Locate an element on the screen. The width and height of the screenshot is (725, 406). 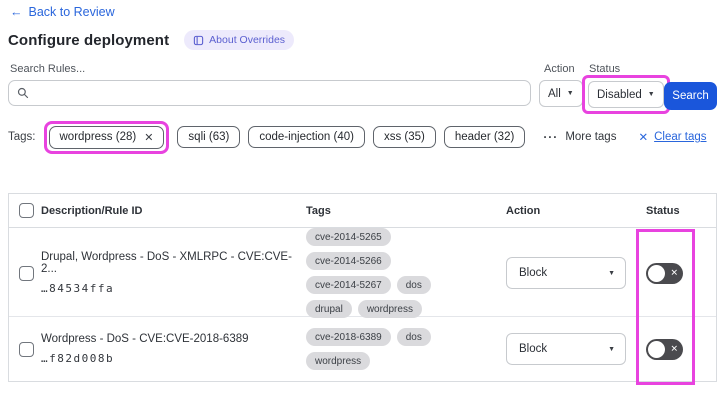
search-rules-input is located at coordinates (278, 93).